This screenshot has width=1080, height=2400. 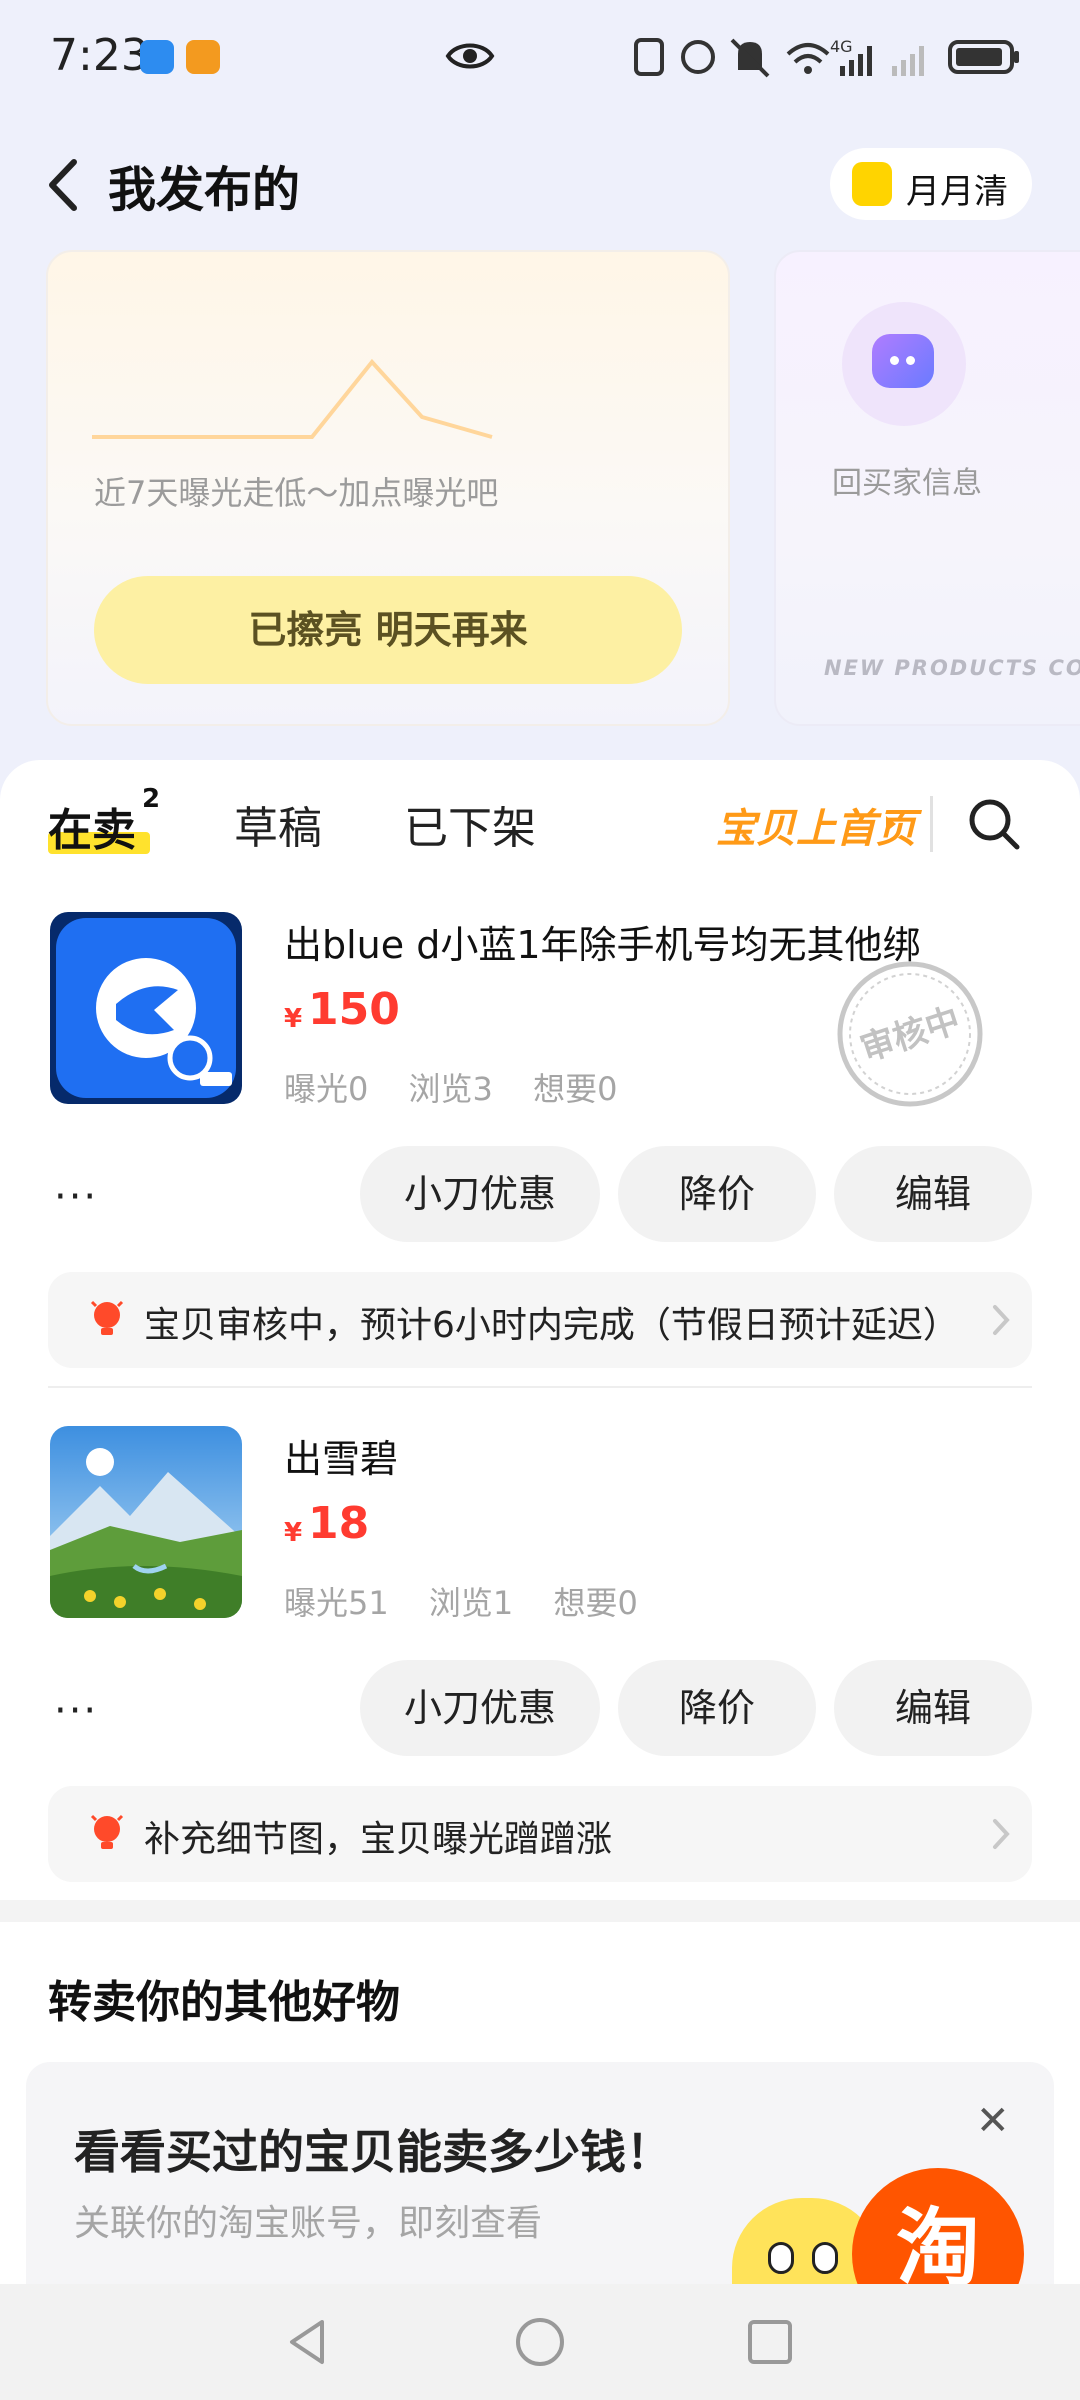 What do you see at coordinates (540, 1387) in the screenshot?
I see `item-divider` at bounding box center [540, 1387].